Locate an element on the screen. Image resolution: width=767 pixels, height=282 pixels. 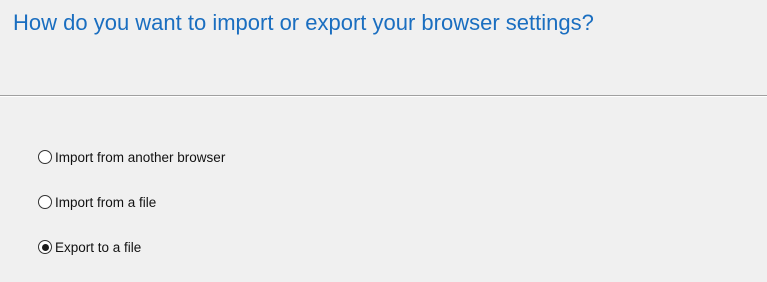
option-export-to-file: Export to a file is located at coordinates (131, 247).